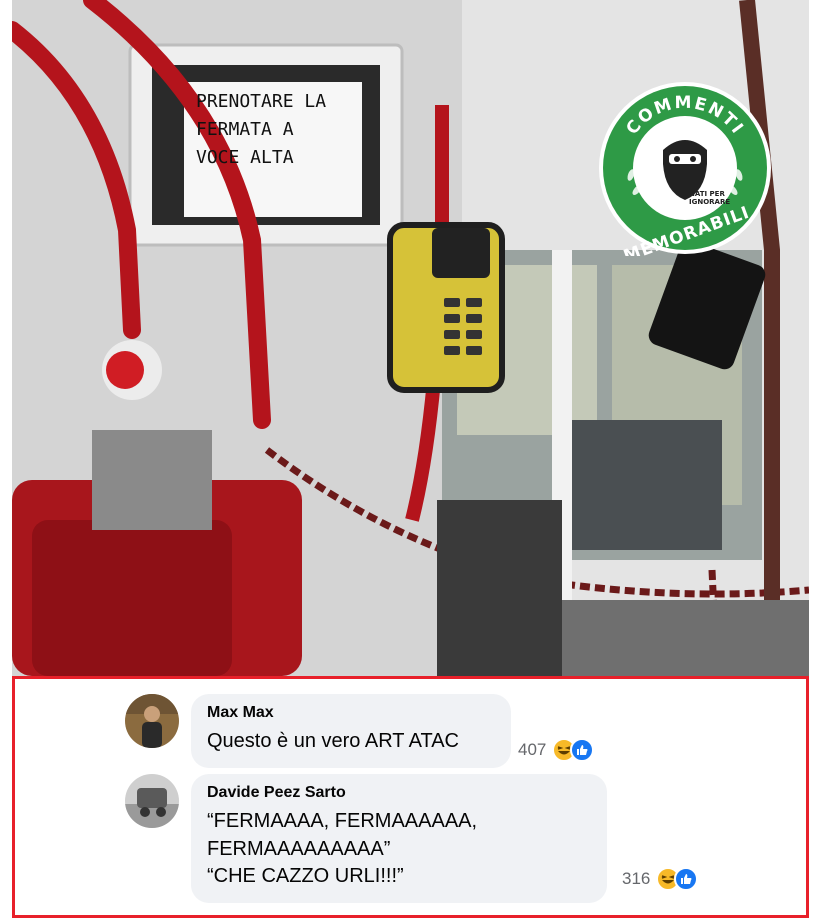  What do you see at coordinates (245, 157) in the screenshot?
I see `sign-line: VOCE ALTA` at bounding box center [245, 157].